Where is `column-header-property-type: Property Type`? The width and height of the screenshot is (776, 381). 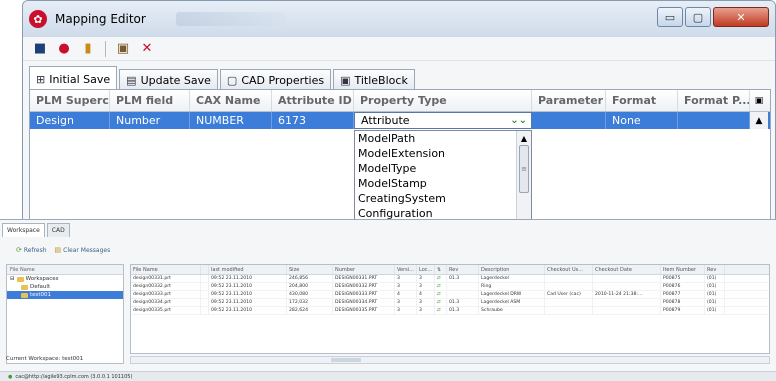 column-header-property-type: Property Type is located at coordinates (443, 100).